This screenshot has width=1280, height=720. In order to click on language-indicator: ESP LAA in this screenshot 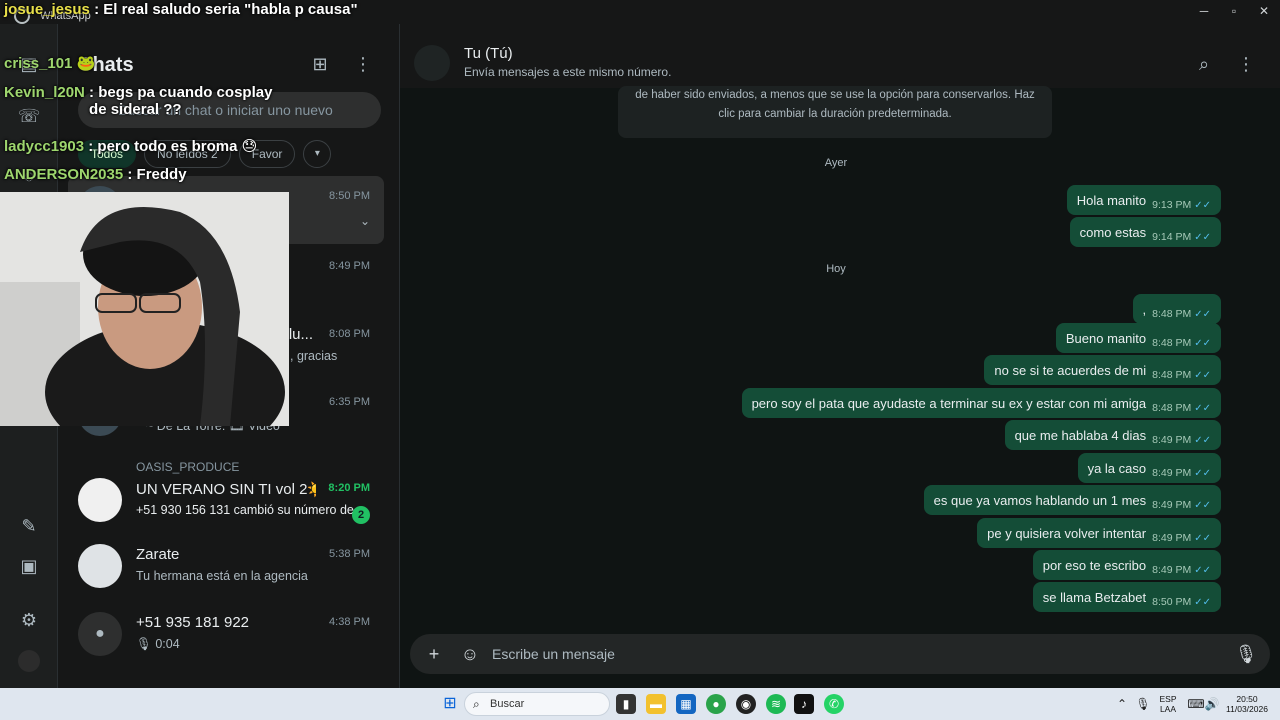, I will do `click(1168, 704)`.